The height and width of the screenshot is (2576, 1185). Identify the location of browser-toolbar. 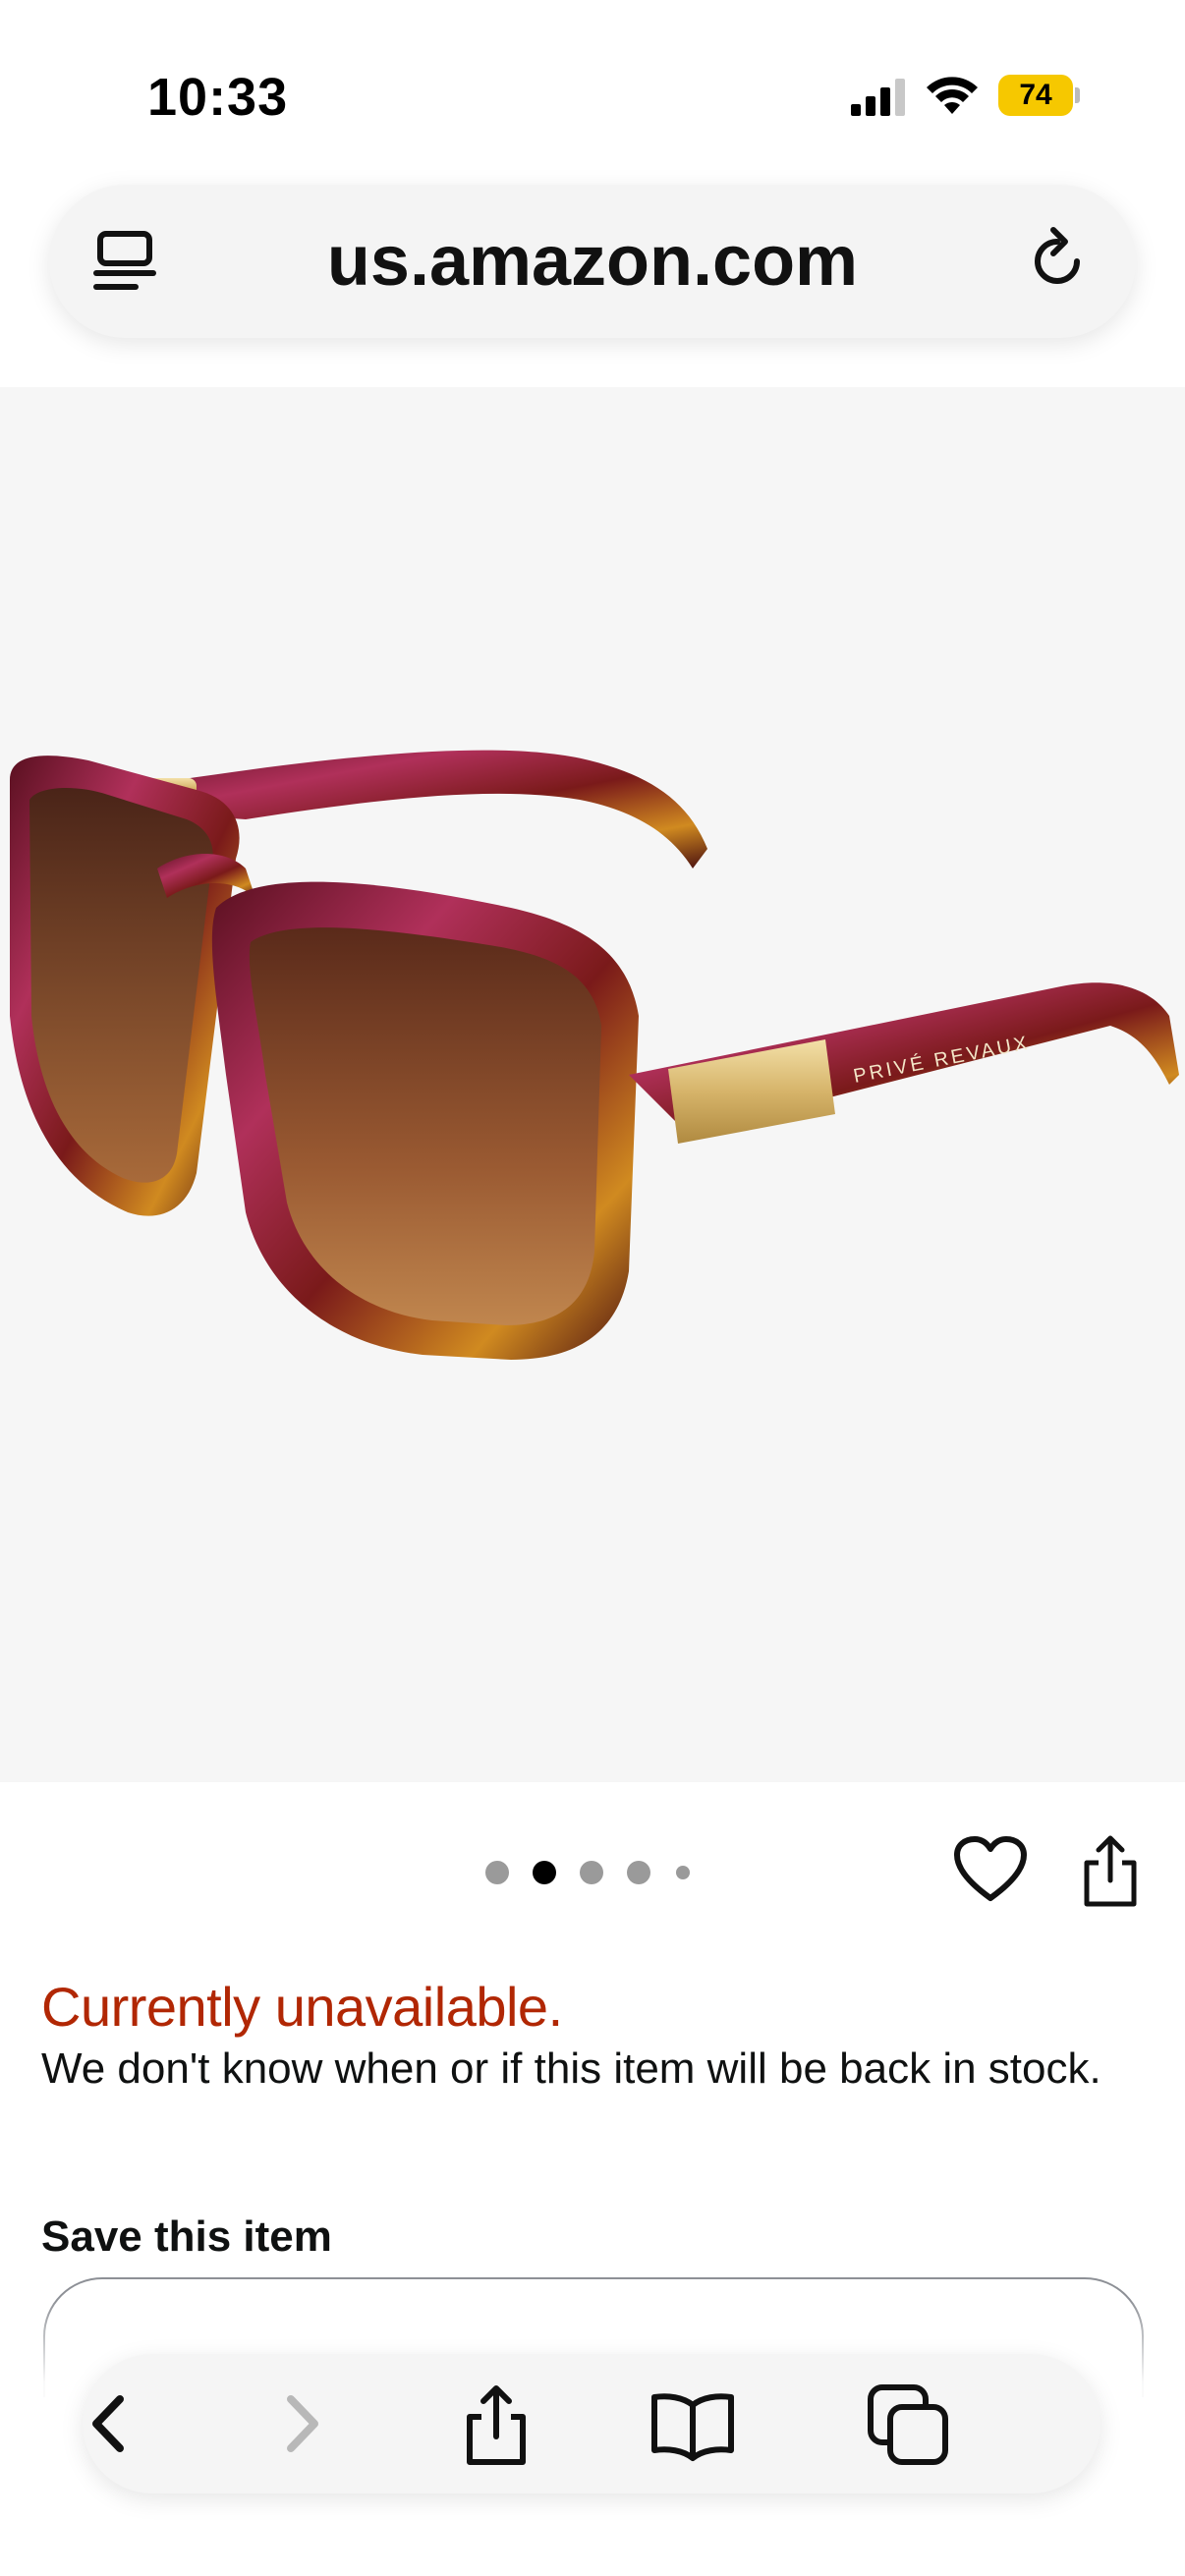
(592, 2423).